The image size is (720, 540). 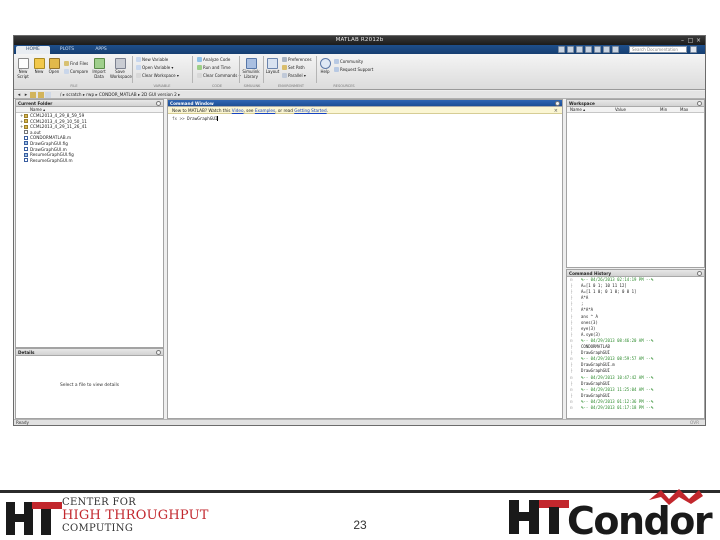 I want to click on command-line: fx >> DrawGraphGUI, so click(x=365, y=118).